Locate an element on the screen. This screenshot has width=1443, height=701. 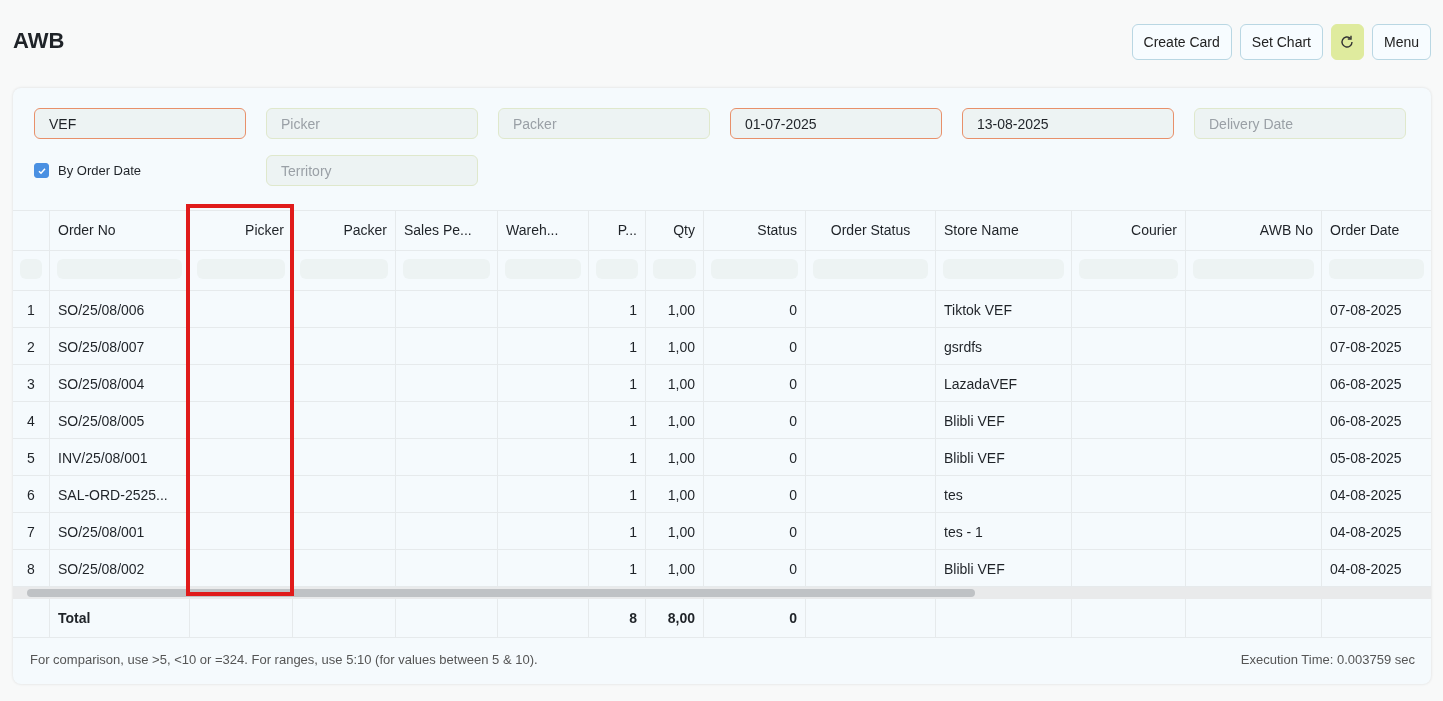
row-number: 8 is located at coordinates (31, 568).